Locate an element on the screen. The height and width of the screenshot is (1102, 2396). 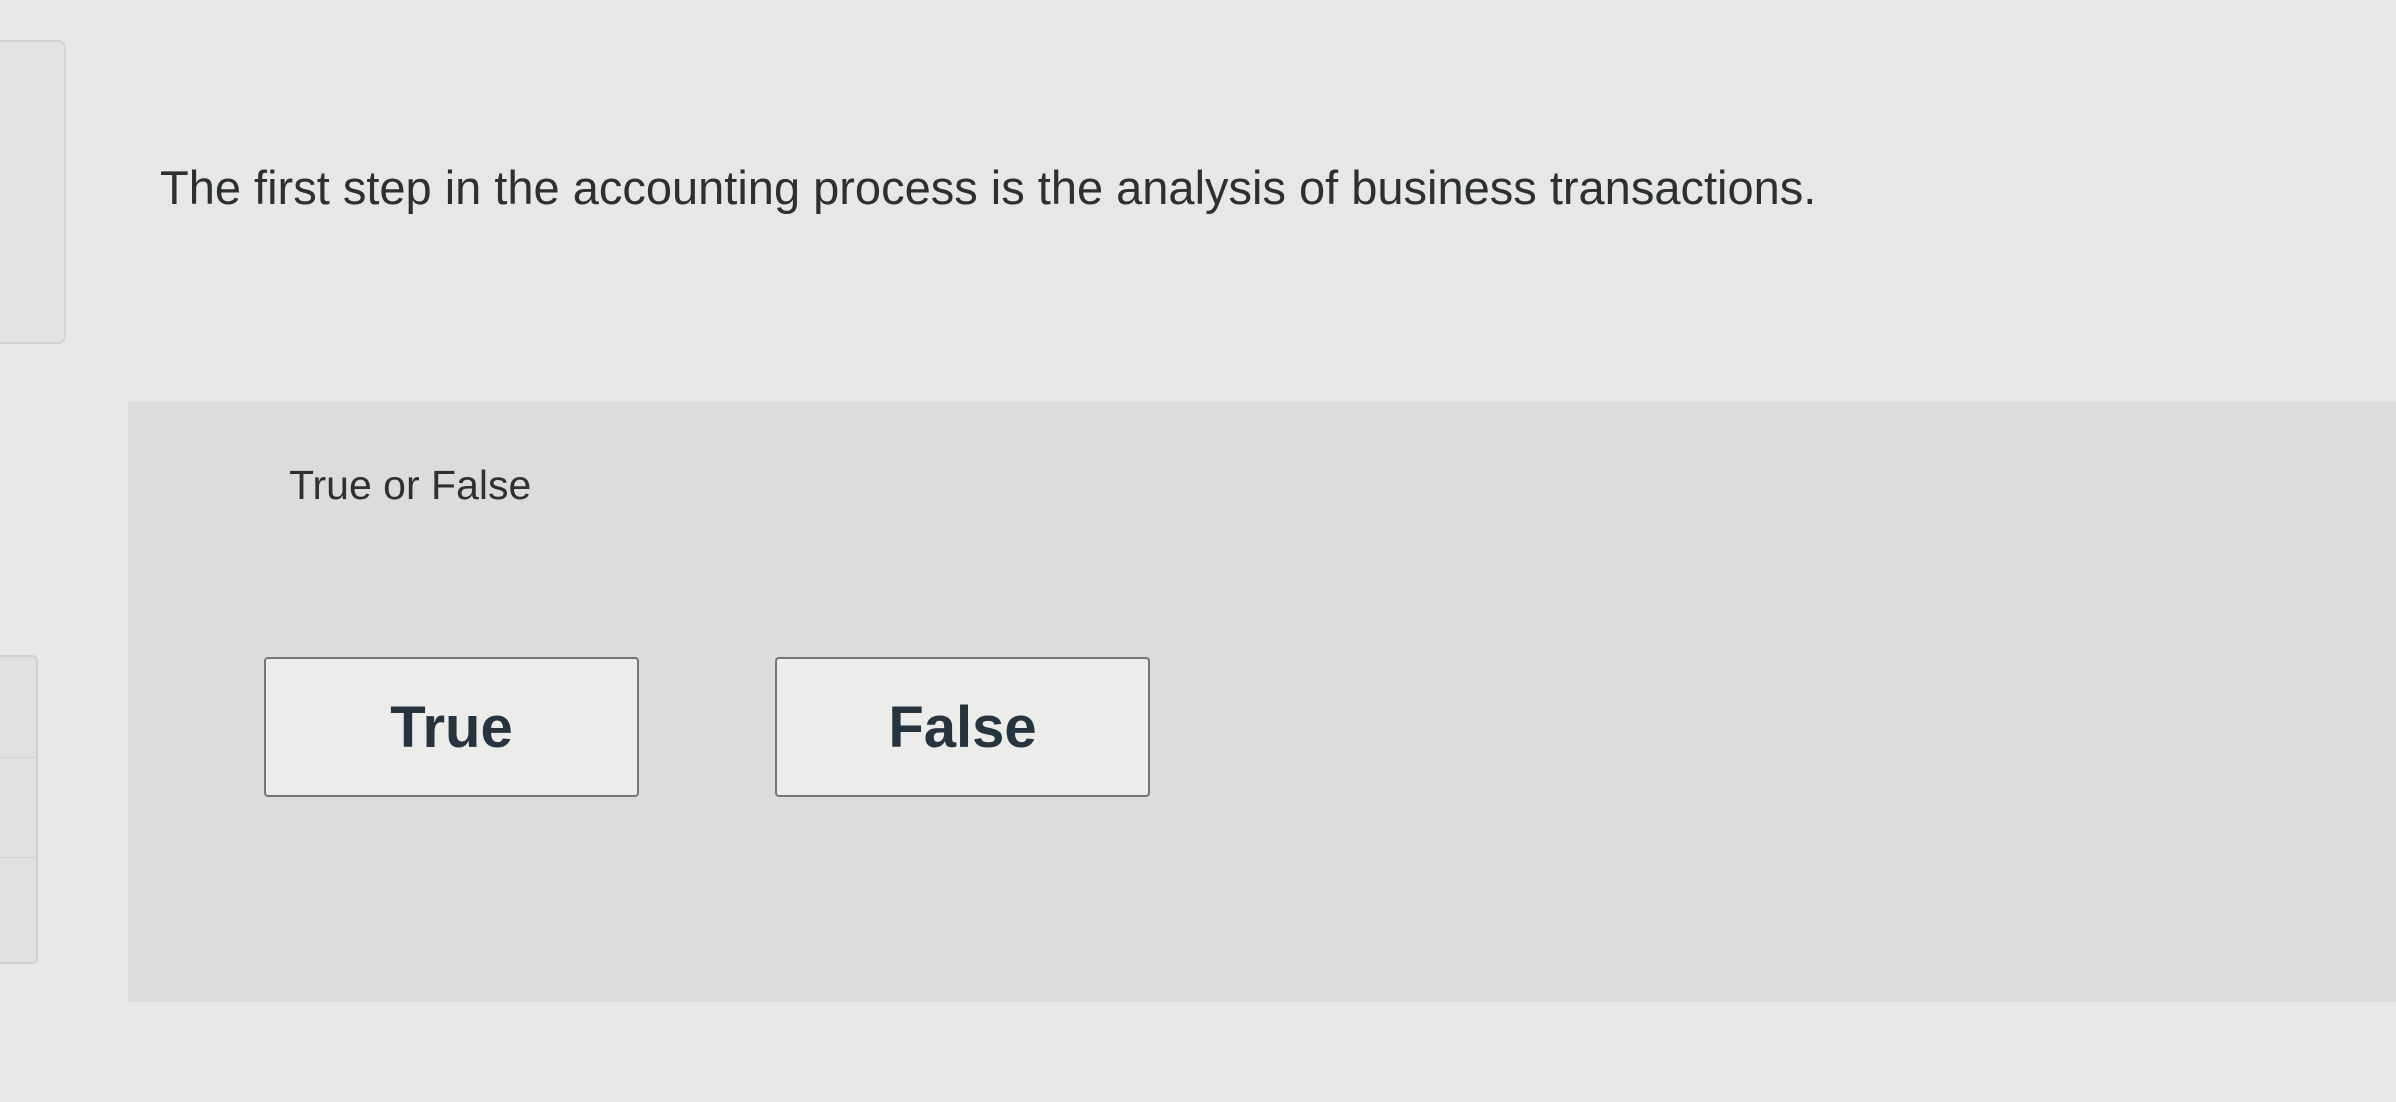
left-rail-panel is located at coordinates (33, 192).